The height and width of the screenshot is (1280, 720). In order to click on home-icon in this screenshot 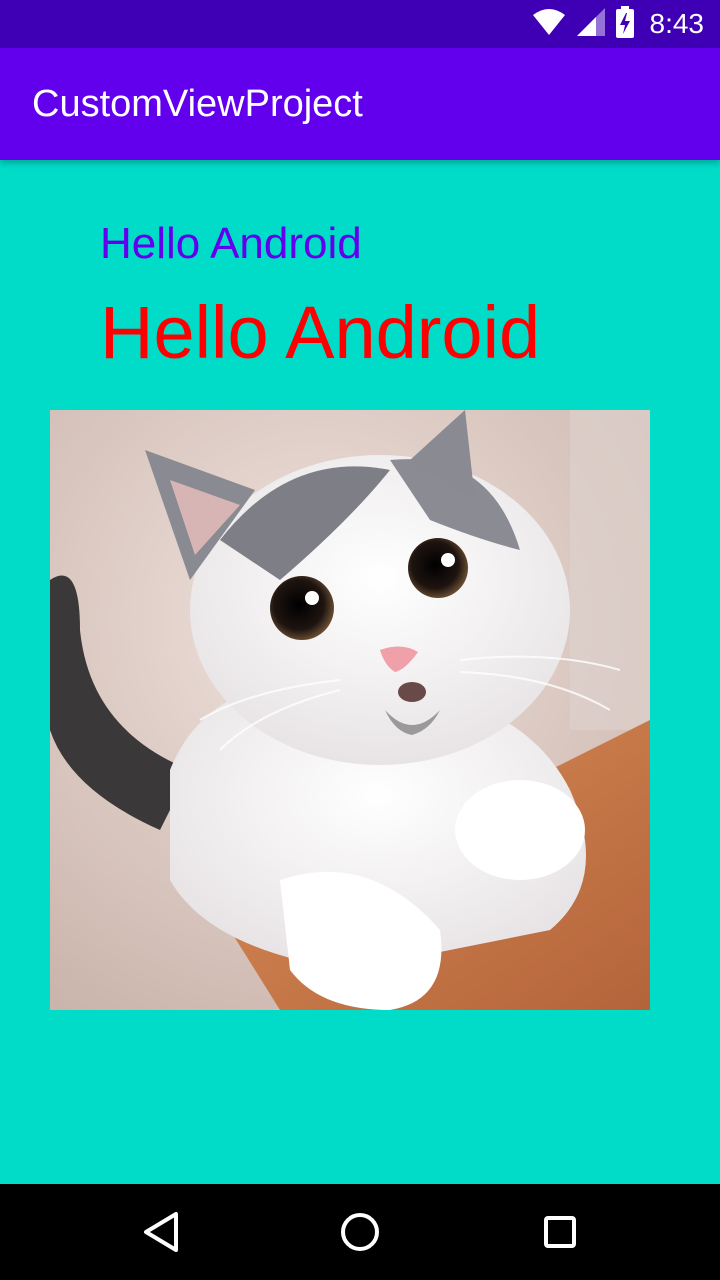, I will do `click(360, 1232)`.